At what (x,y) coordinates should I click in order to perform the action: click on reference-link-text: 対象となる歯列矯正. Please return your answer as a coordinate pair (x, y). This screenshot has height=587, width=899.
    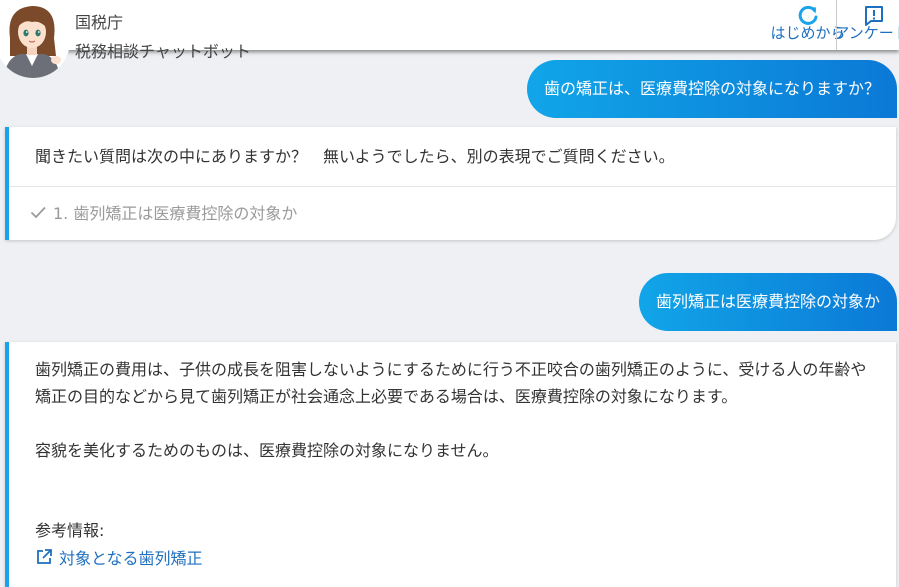
    Looking at the image, I should click on (131, 558).